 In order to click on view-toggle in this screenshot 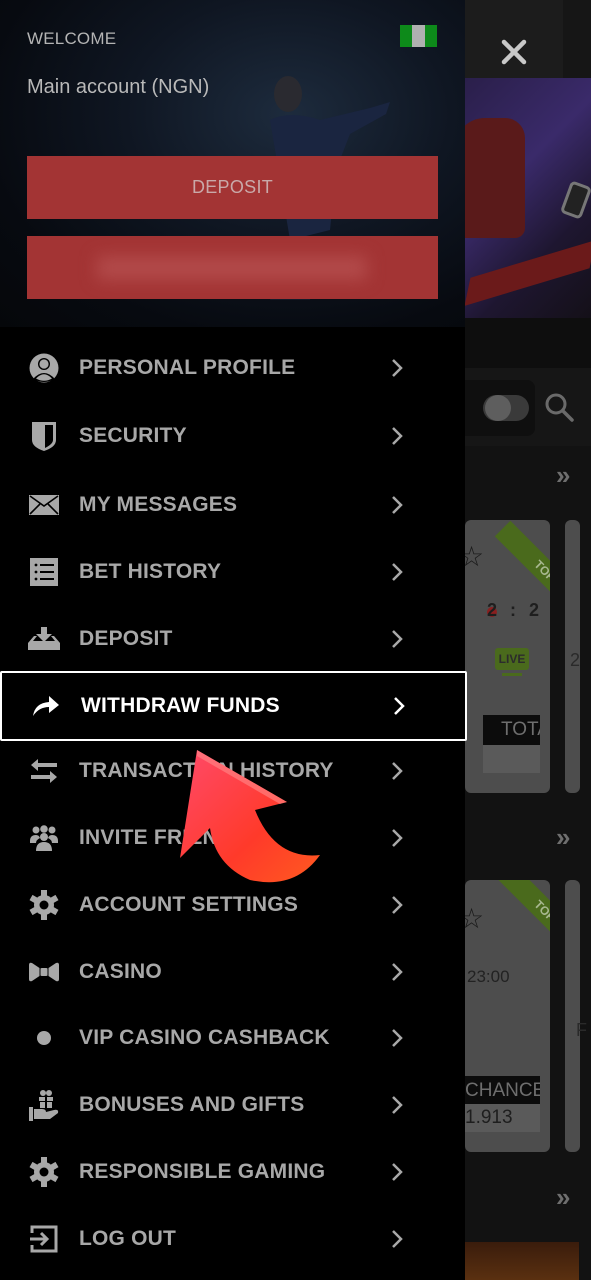, I will do `click(506, 408)`.